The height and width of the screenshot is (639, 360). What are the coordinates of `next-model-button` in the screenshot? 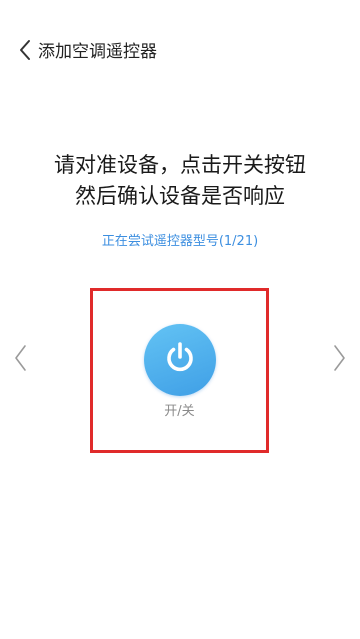 It's located at (340, 360).